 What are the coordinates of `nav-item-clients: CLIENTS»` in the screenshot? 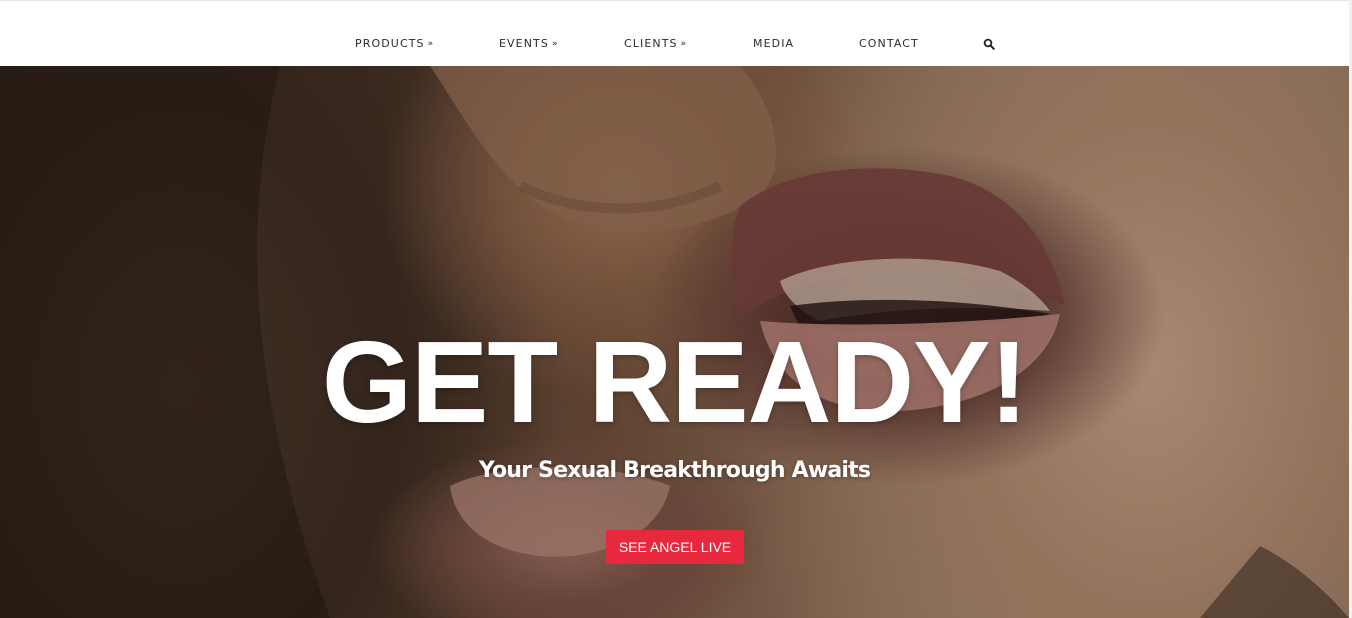 It's located at (655, 43).